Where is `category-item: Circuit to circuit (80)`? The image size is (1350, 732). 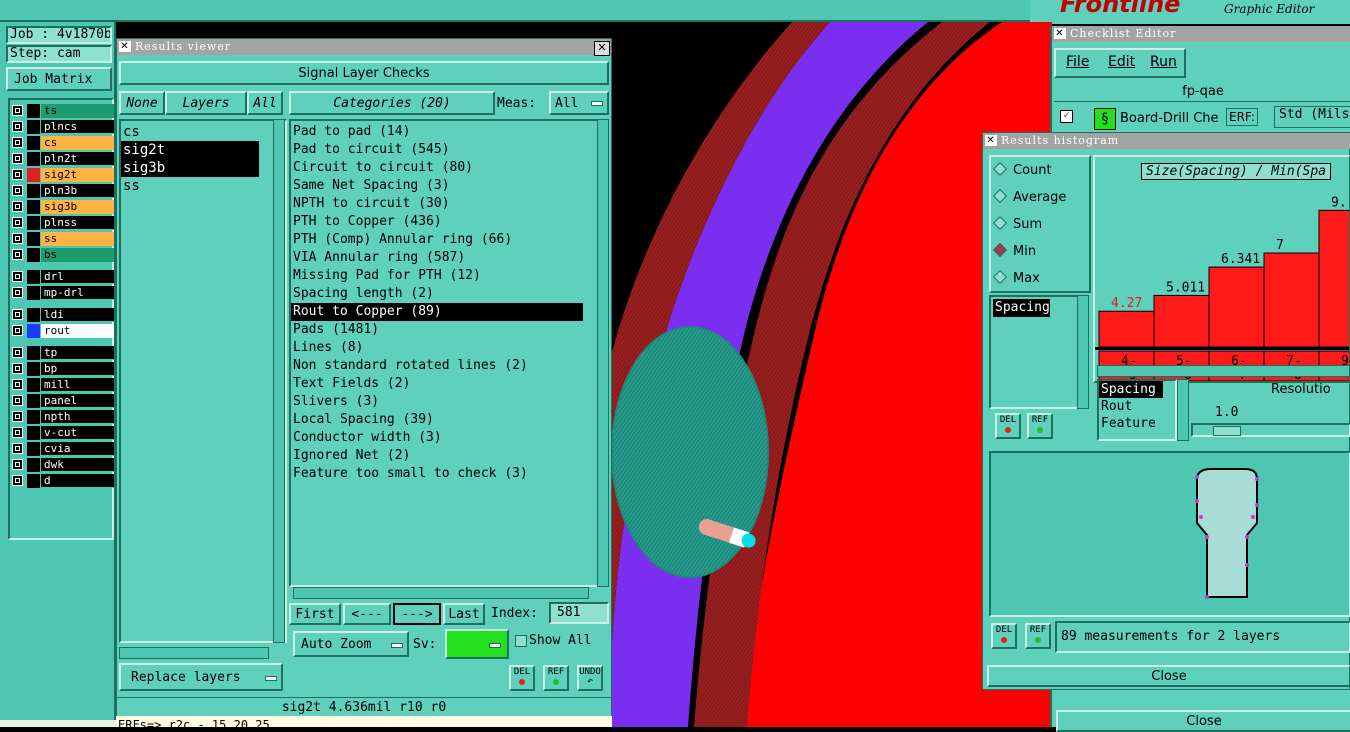 category-item: Circuit to circuit (80) is located at coordinates (437, 168).